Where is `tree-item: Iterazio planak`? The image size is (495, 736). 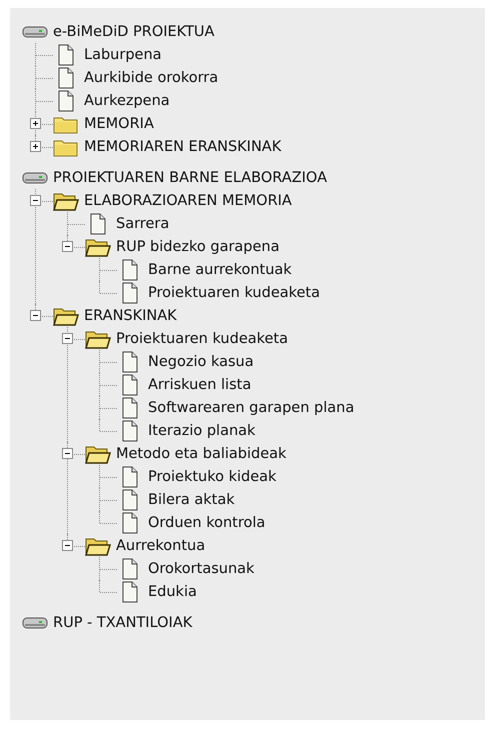
tree-item: Iterazio planak is located at coordinates (202, 430).